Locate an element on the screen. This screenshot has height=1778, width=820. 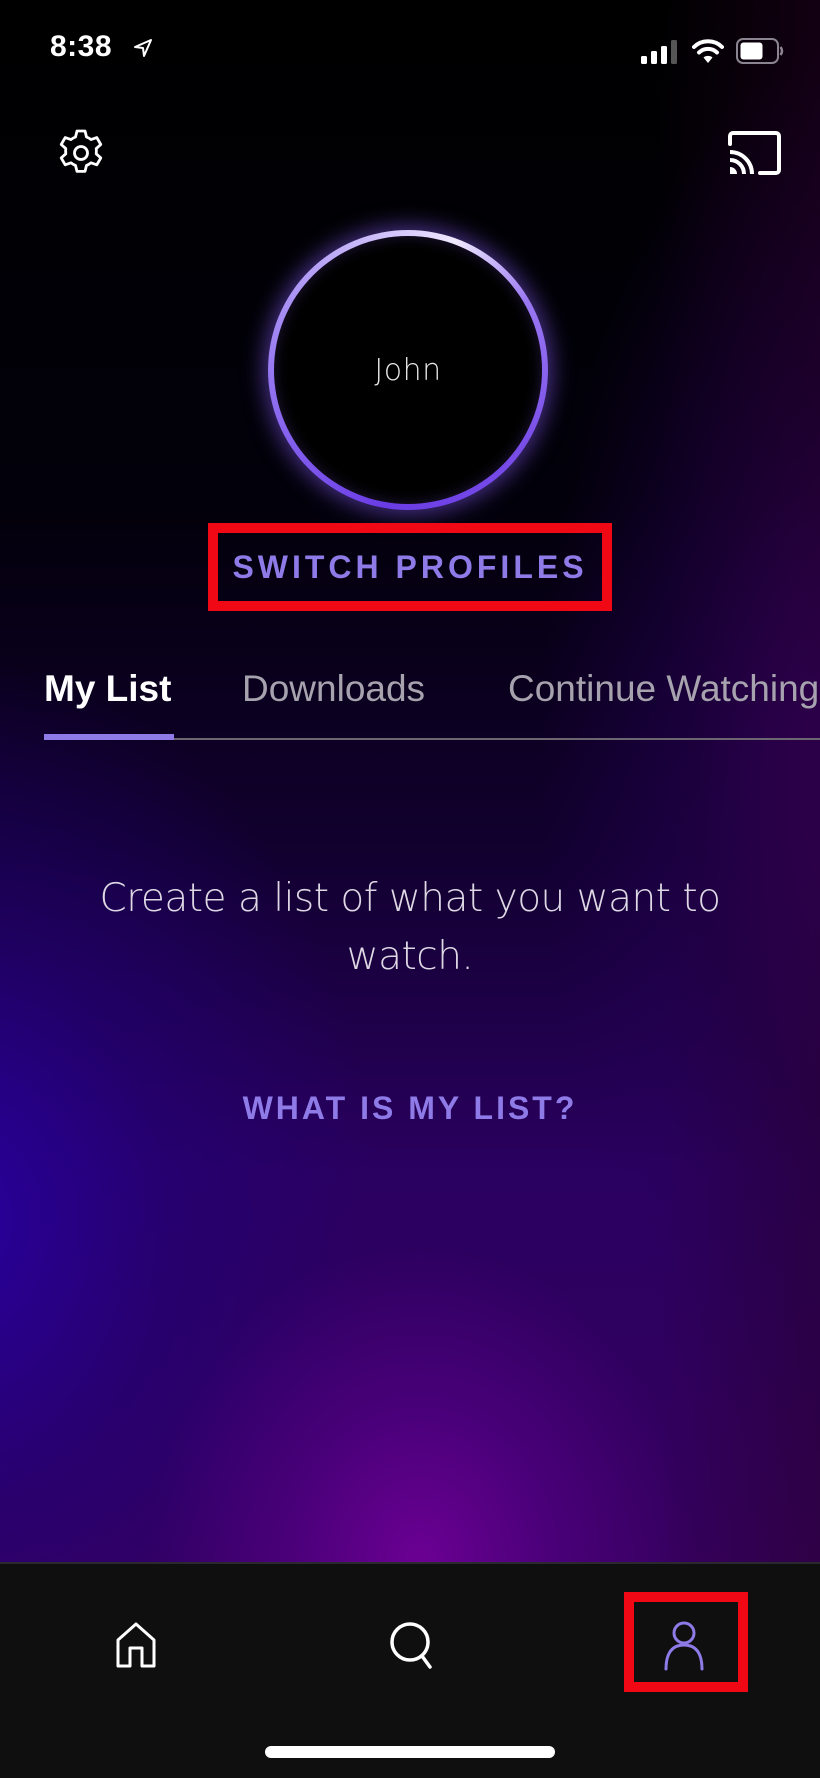
cellular-signal-icon is located at coordinates (659, 52).